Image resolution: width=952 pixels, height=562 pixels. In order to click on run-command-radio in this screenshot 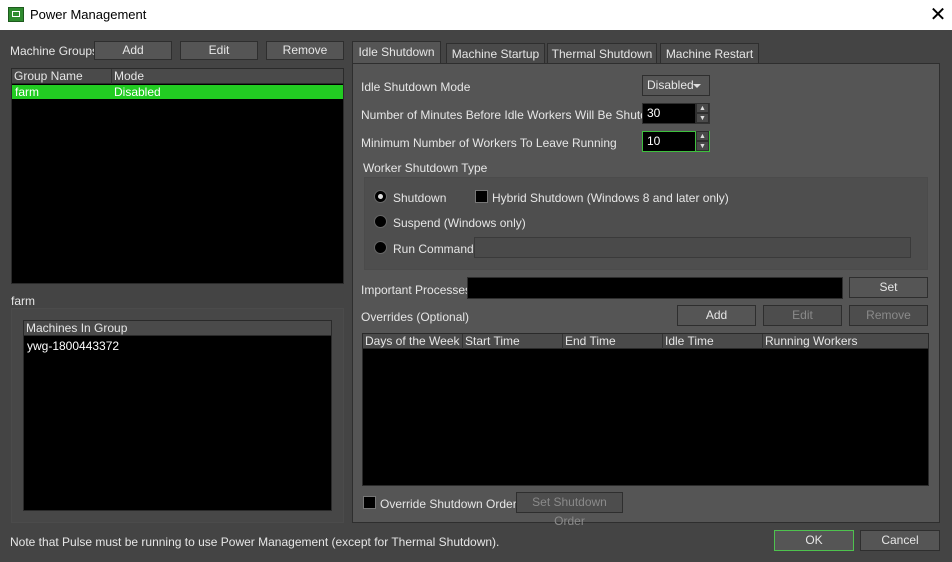, I will do `click(380, 247)`.